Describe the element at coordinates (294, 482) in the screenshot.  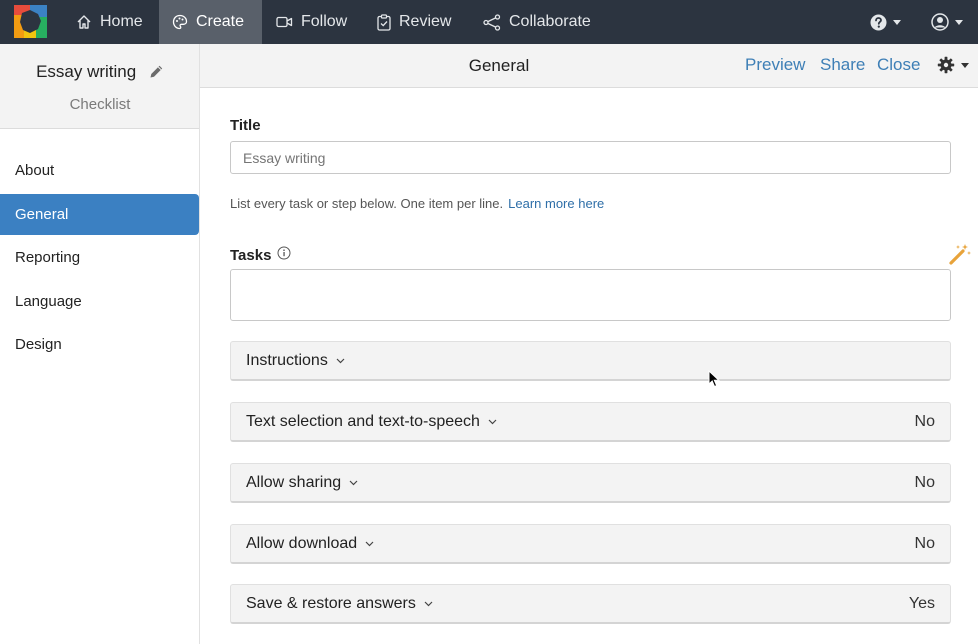
I see `section-label: Allow sharing` at that location.